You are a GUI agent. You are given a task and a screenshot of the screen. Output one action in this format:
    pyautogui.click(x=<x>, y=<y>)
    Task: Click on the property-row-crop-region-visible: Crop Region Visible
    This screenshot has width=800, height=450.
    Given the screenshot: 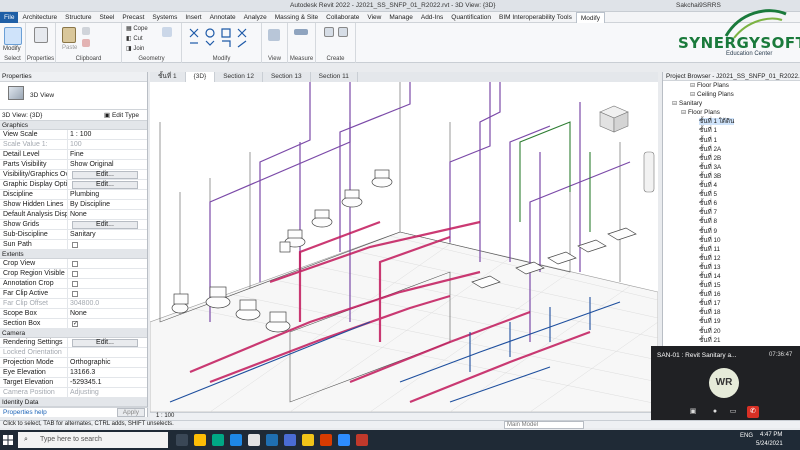 What is the action you would take?
    pyautogui.click(x=73, y=274)
    